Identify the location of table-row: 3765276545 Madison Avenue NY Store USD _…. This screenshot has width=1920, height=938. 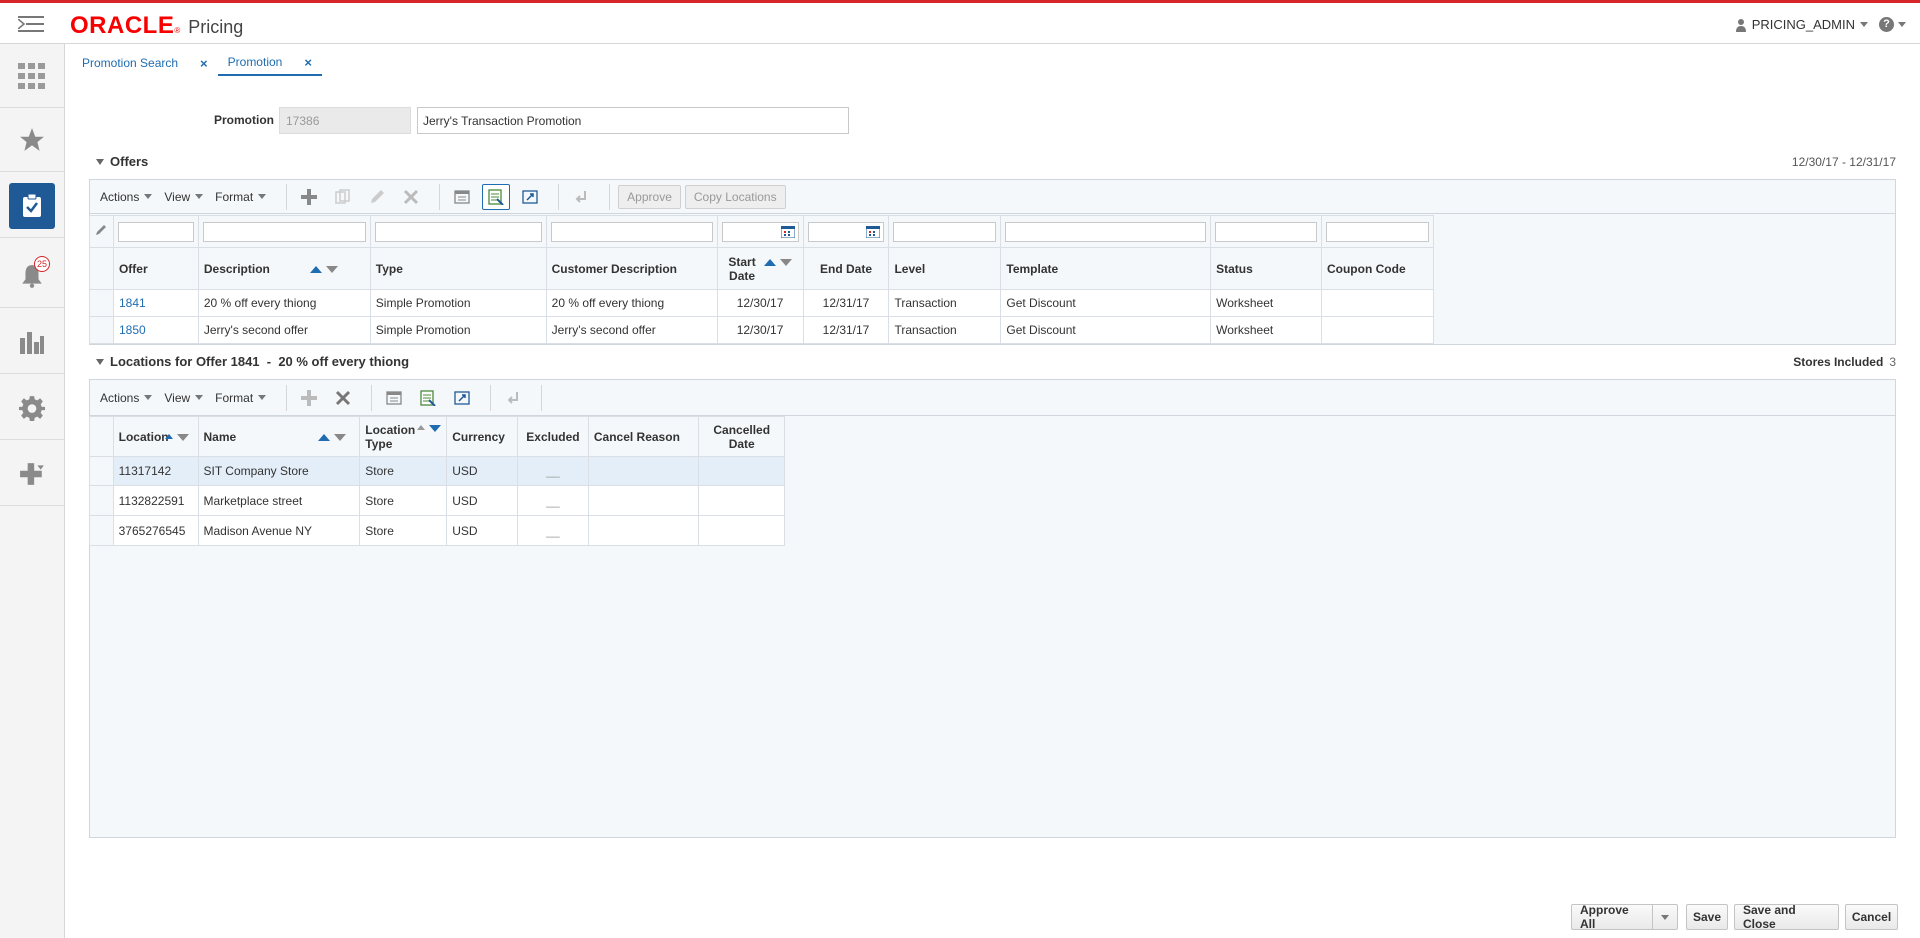
(437, 530).